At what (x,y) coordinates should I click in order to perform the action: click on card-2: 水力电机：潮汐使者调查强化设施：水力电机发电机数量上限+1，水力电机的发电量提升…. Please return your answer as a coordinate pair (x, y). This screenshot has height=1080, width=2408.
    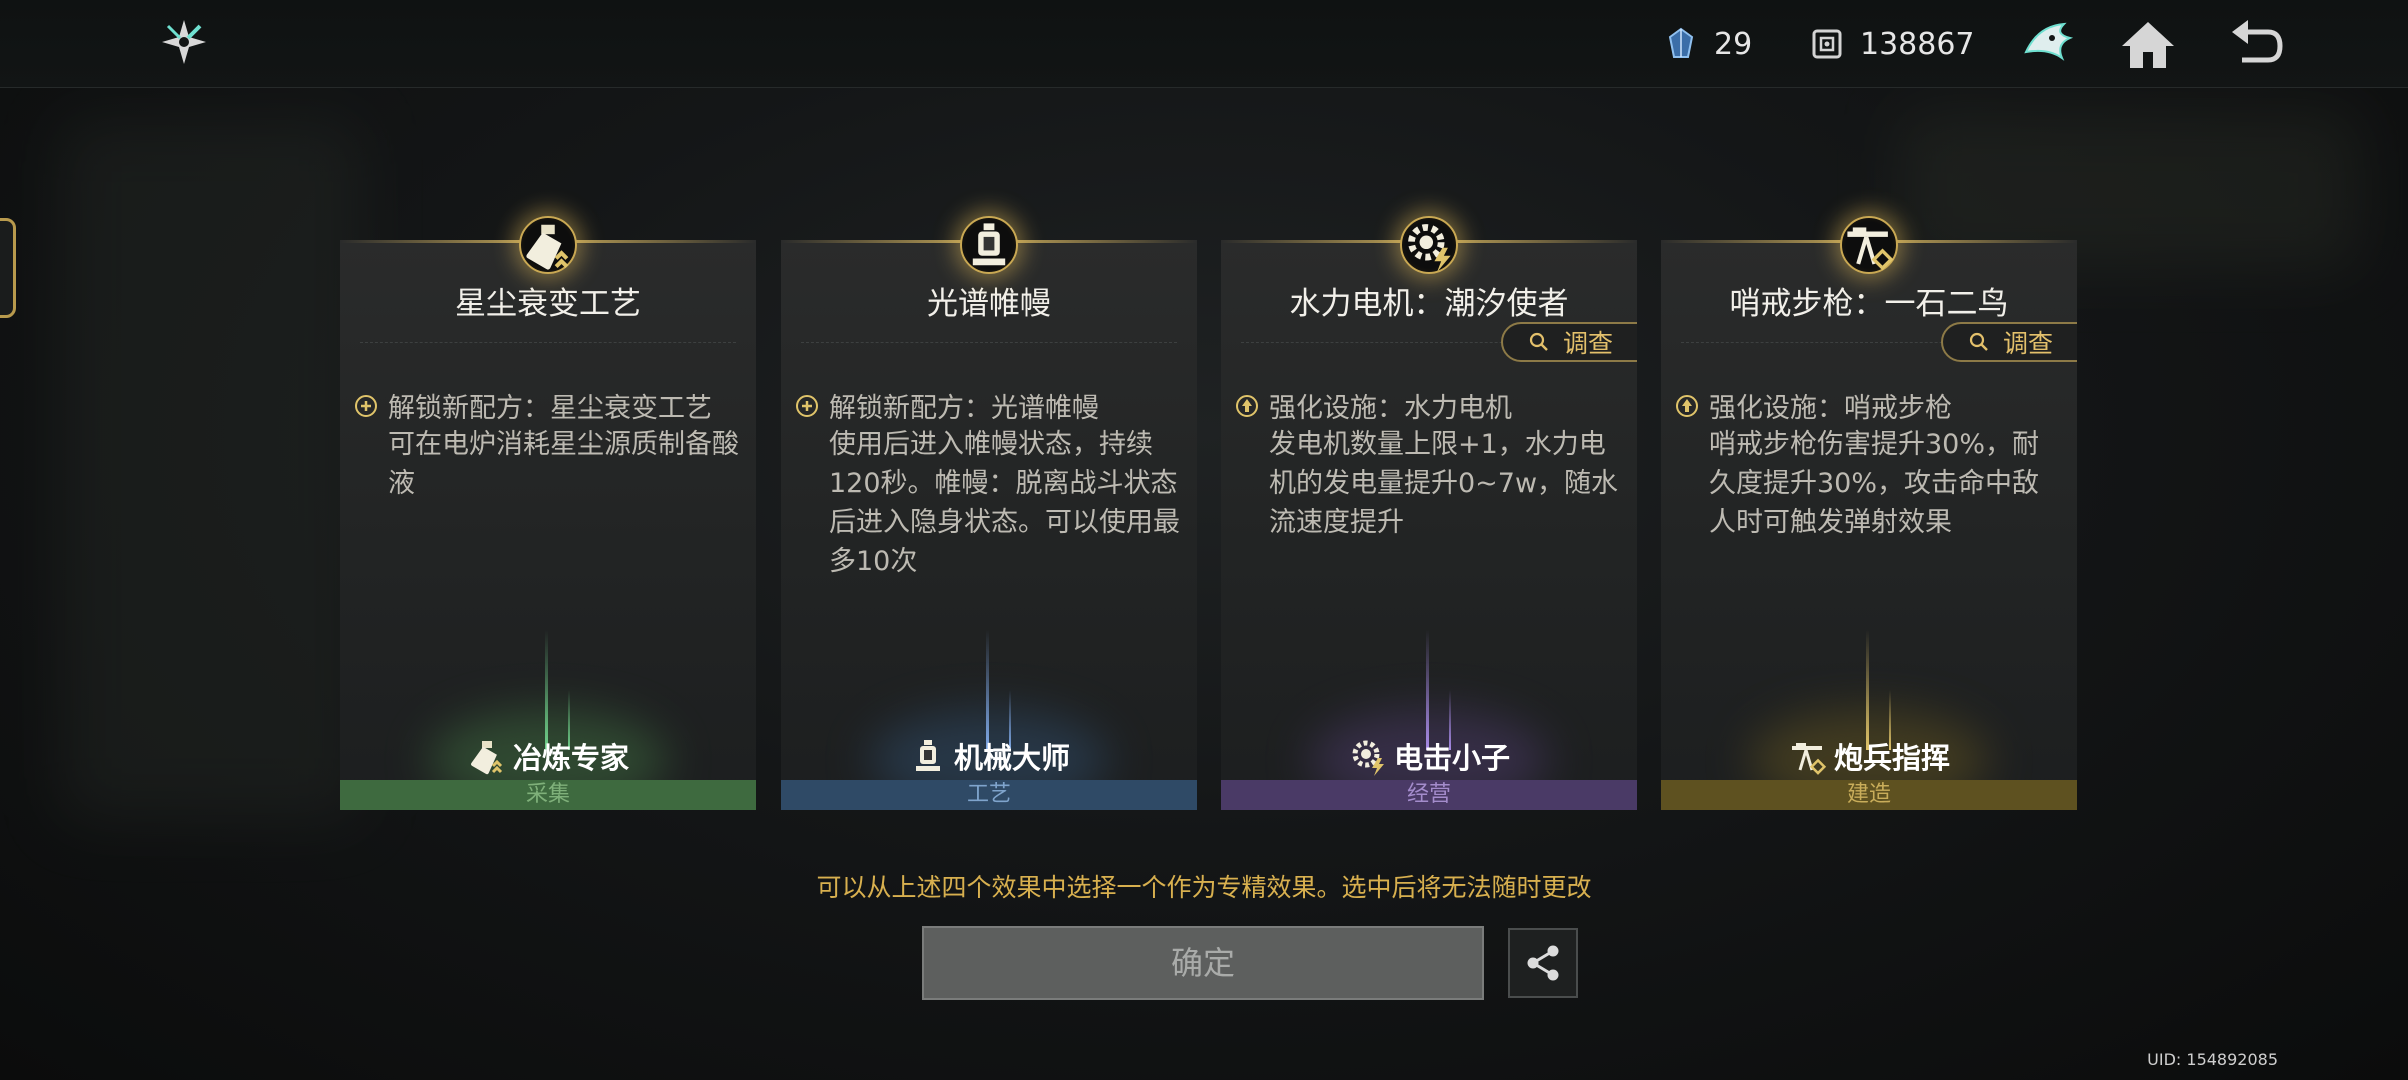
    Looking at the image, I should click on (1429, 525).